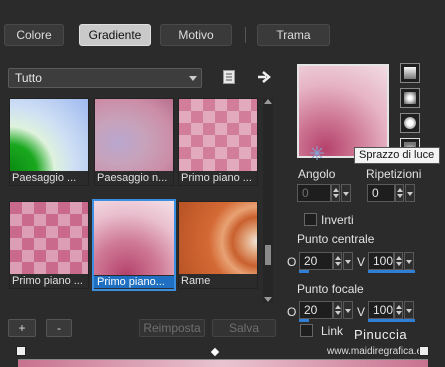  Describe the element at coordinates (361, 312) in the screenshot. I see `focal-v-label: V` at that location.